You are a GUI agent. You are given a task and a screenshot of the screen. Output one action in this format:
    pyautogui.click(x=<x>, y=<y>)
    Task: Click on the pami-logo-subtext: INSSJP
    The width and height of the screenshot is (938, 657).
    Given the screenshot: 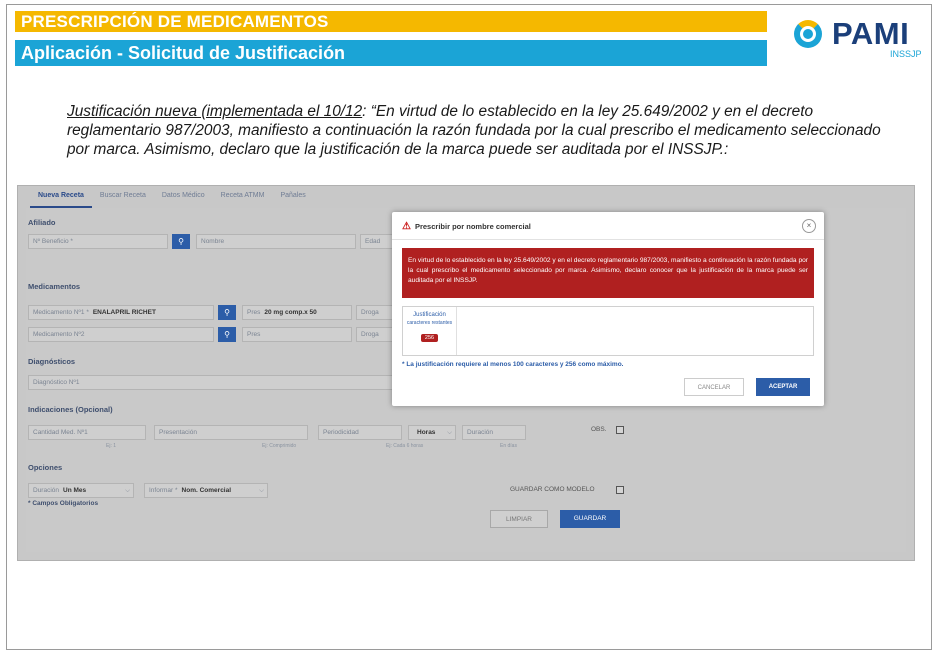 What is the action you would take?
    pyautogui.click(x=906, y=54)
    